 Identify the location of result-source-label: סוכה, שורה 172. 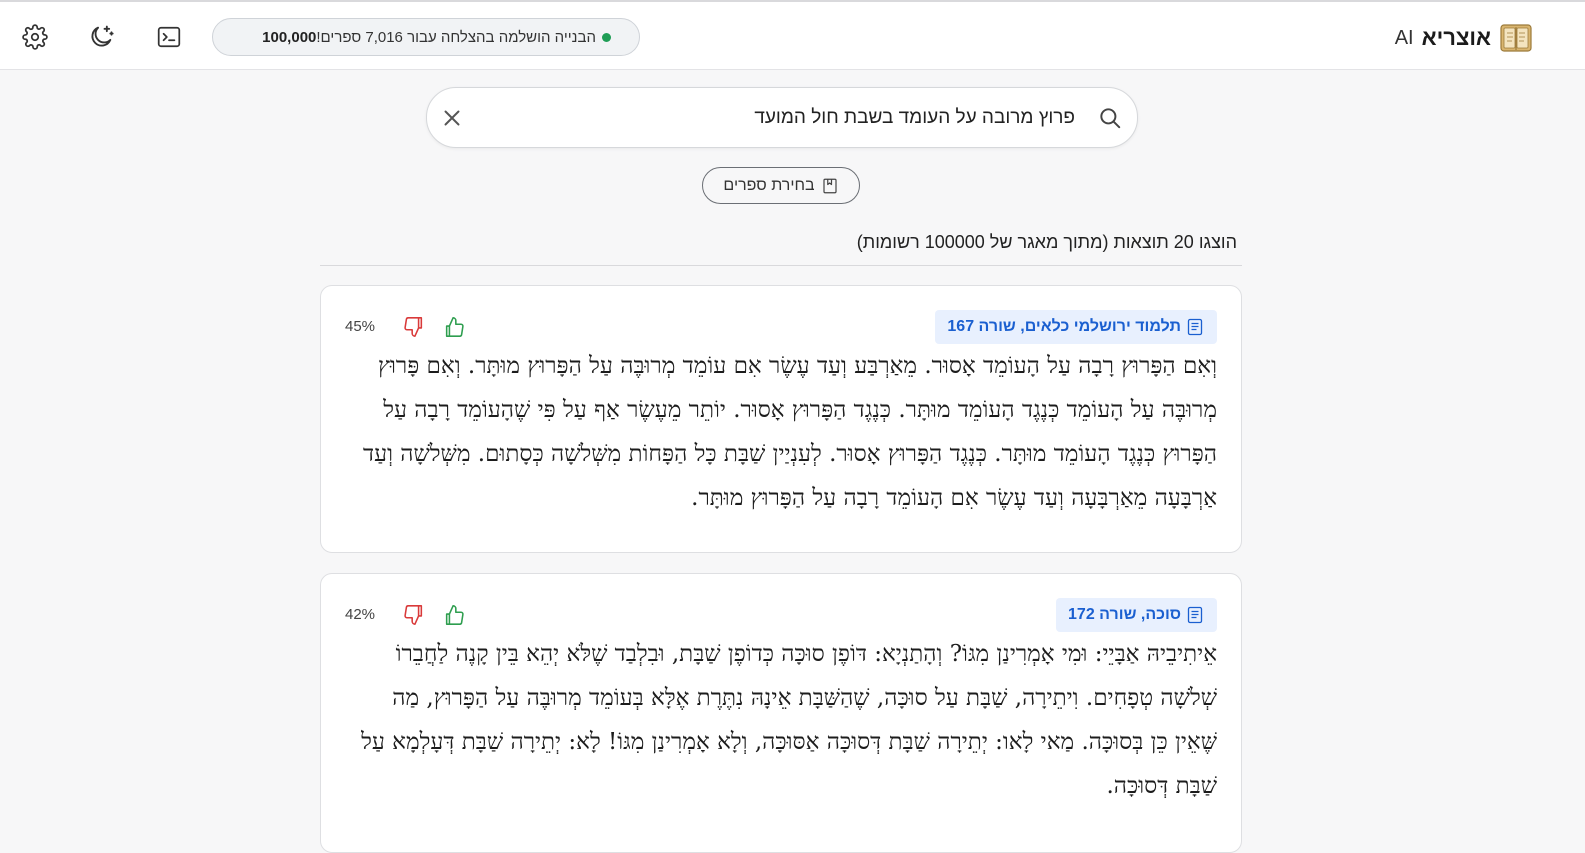
(1124, 614).